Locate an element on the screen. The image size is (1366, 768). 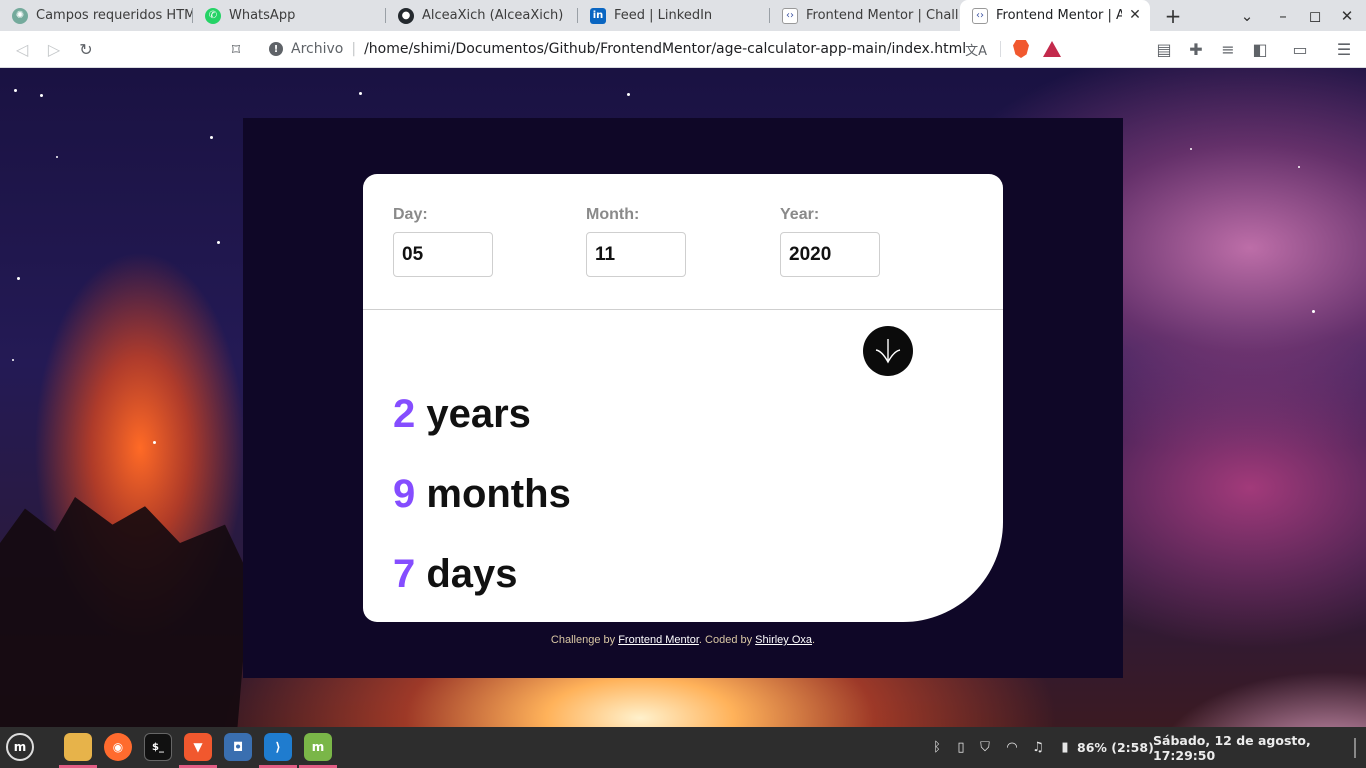
clipboard-icon: ▯ is located at coordinates (961, 747).